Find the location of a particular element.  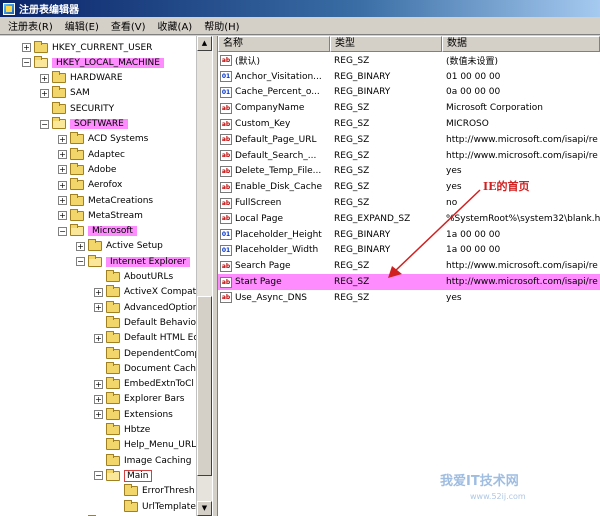

tree-node: + ACD Systems is located at coordinates (103, 139).